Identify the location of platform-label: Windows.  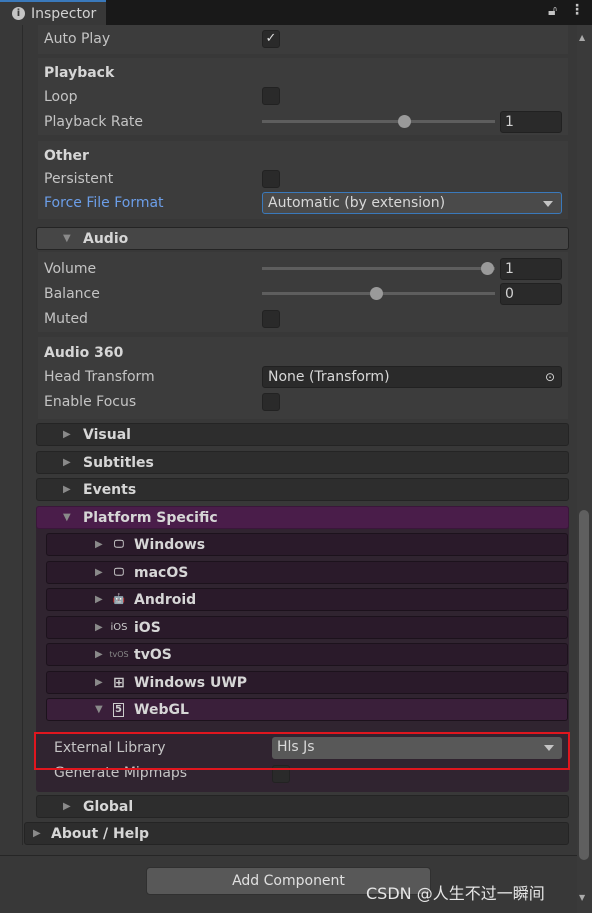
(170, 544).